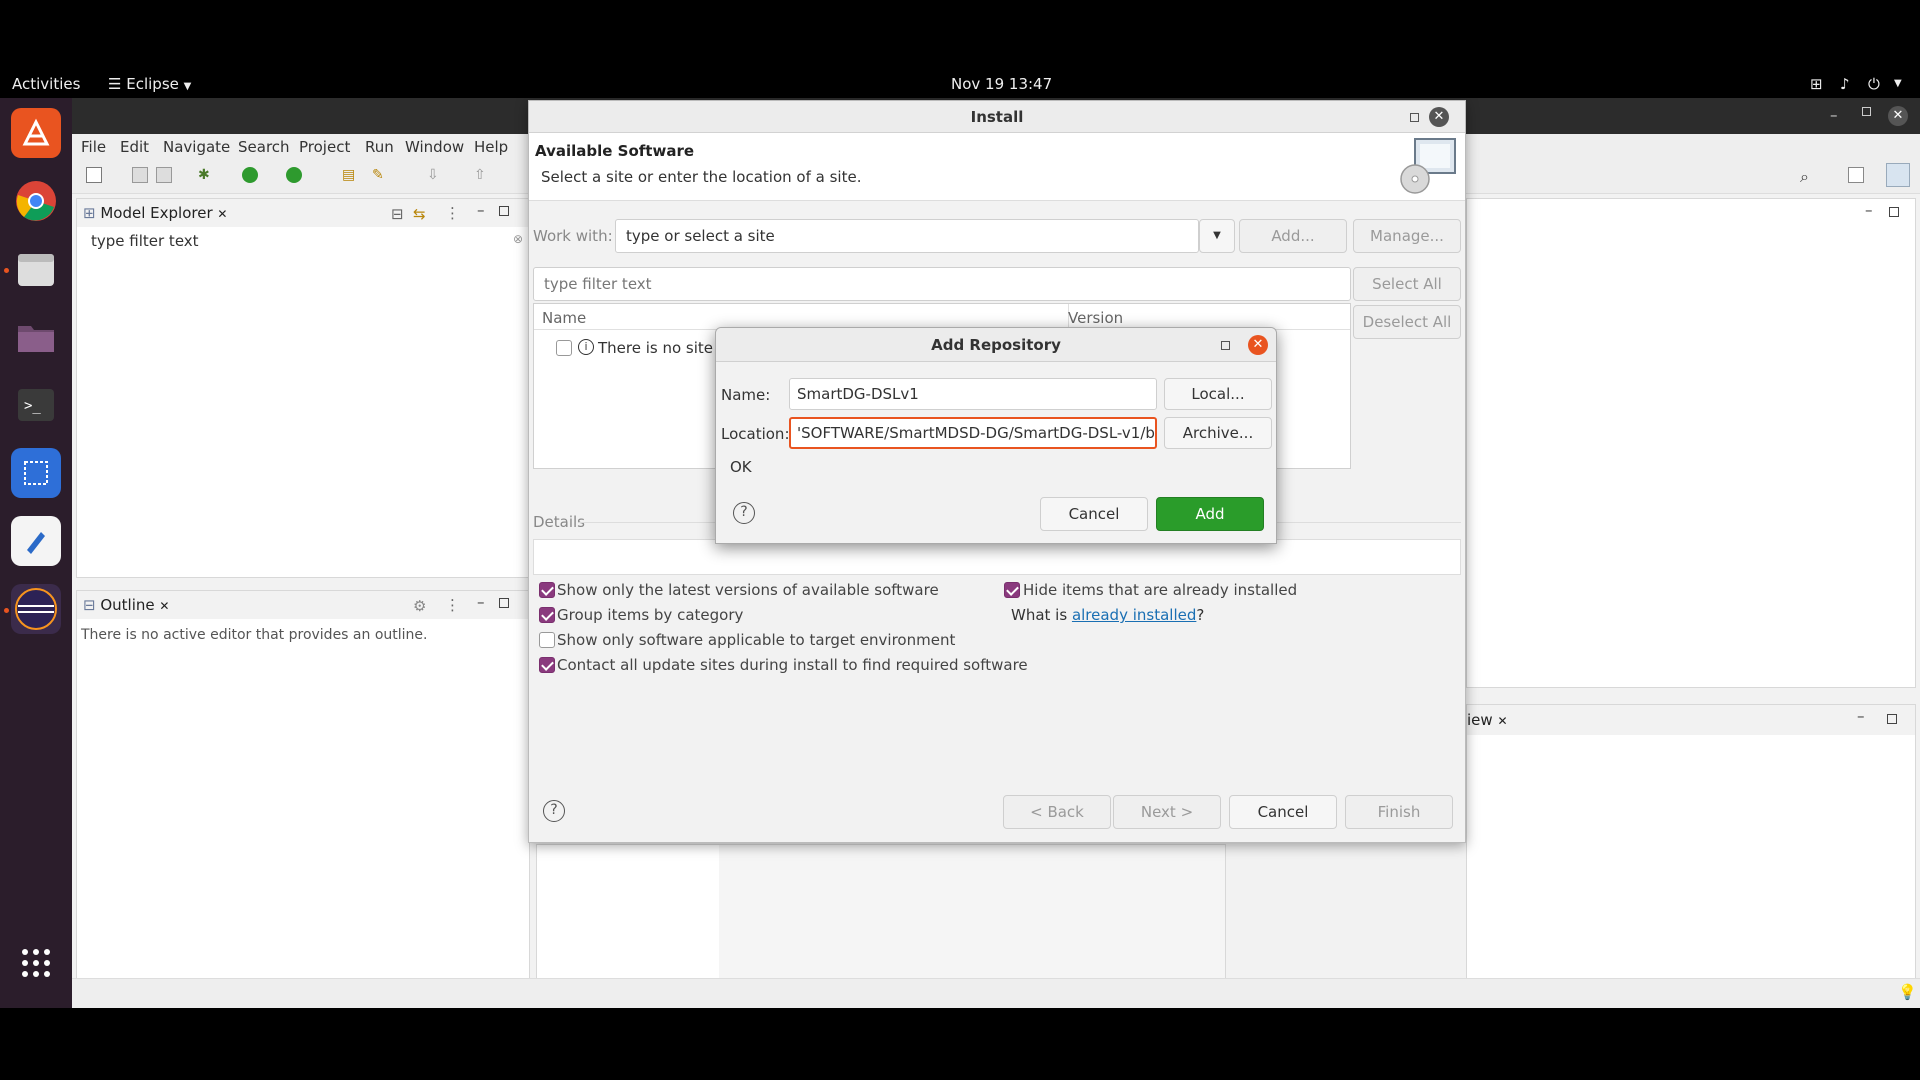 The width and height of the screenshot is (1920, 1080). I want to click on power-icon: ⏻, so click(1874, 84).